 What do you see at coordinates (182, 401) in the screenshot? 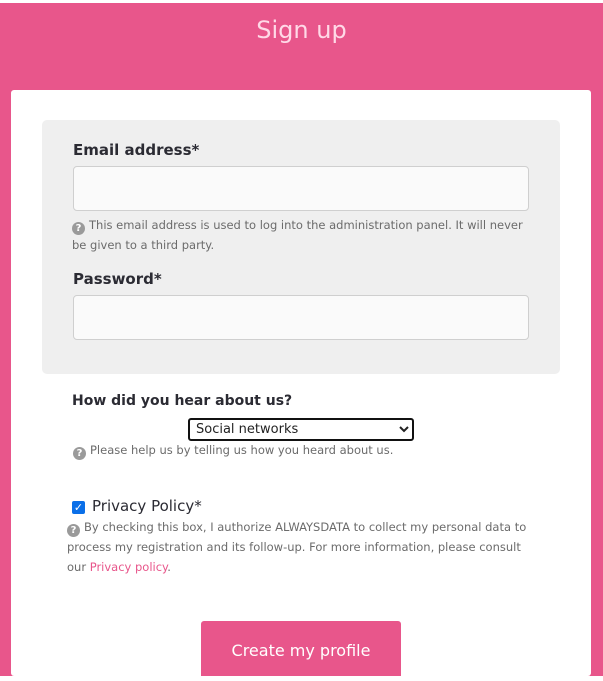
I see `source-label: How did you hear about us?` at bounding box center [182, 401].